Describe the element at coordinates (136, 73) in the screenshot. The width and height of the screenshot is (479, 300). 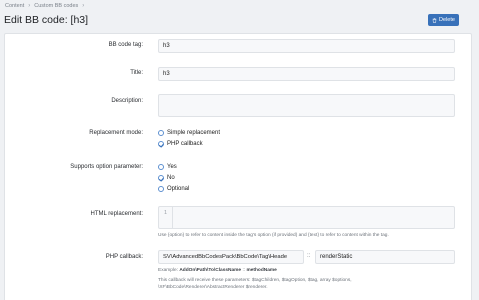
I see `title-label: Title:` at that location.